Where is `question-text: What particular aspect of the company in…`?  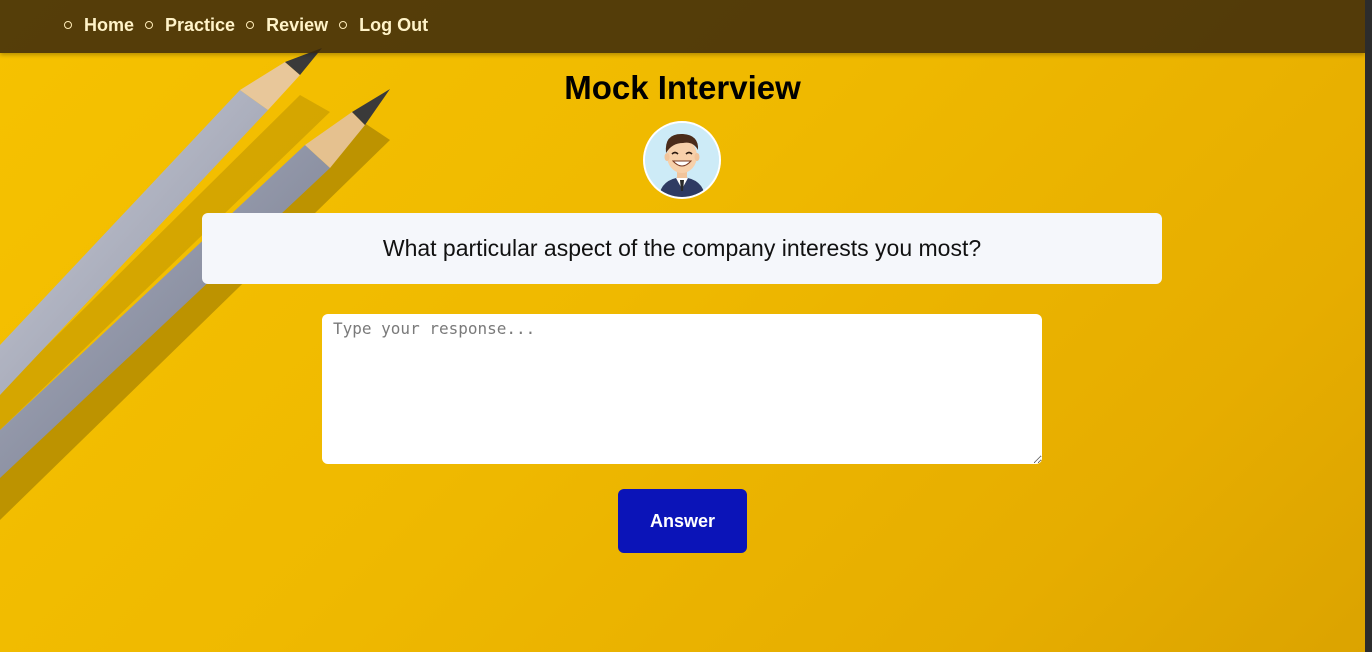 question-text: What particular aspect of the company in… is located at coordinates (682, 248).